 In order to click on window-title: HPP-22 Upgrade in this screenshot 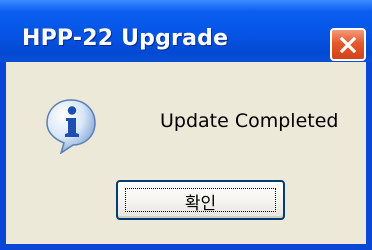, I will do `click(125, 38)`.